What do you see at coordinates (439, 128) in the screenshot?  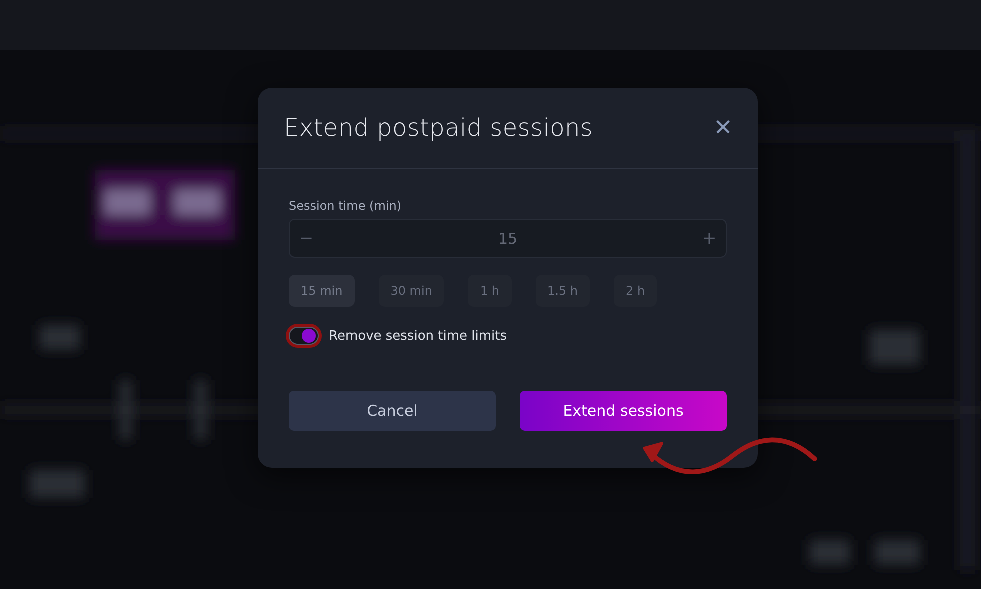 I see `dialog-title: Extend postpaid sessions` at bounding box center [439, 128].